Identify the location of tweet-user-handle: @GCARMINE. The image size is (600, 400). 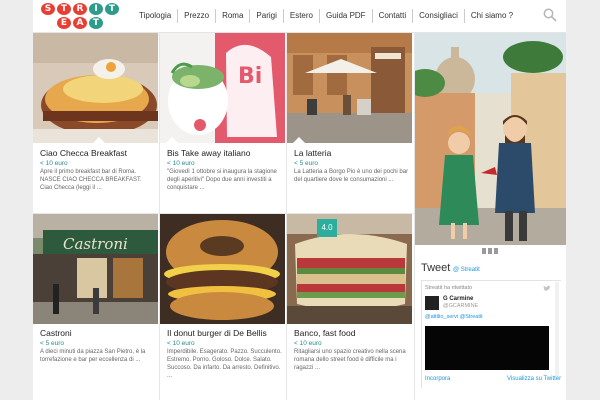
(460, 306).